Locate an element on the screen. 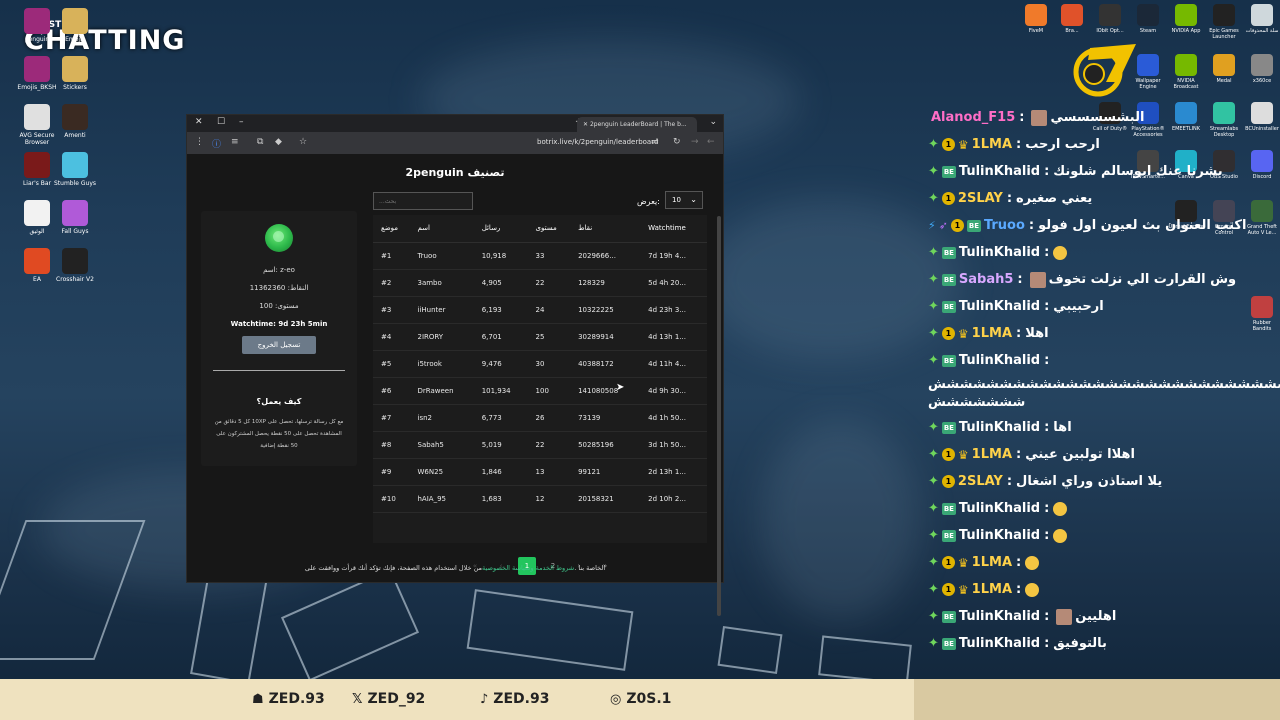 This screenshot has width=1280, height=720. sword-badge-icon: ➶ is located at coordinates (943, 225).